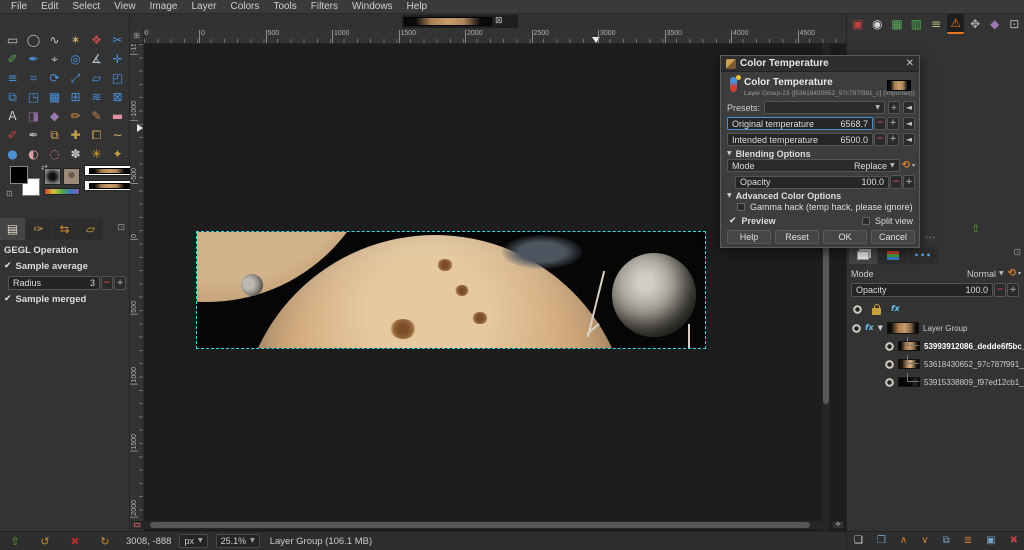  What do you see at coordinates (897, 24) in the screenshot?
I see `palette-icon: ▦` at bounding box center [897, 24].